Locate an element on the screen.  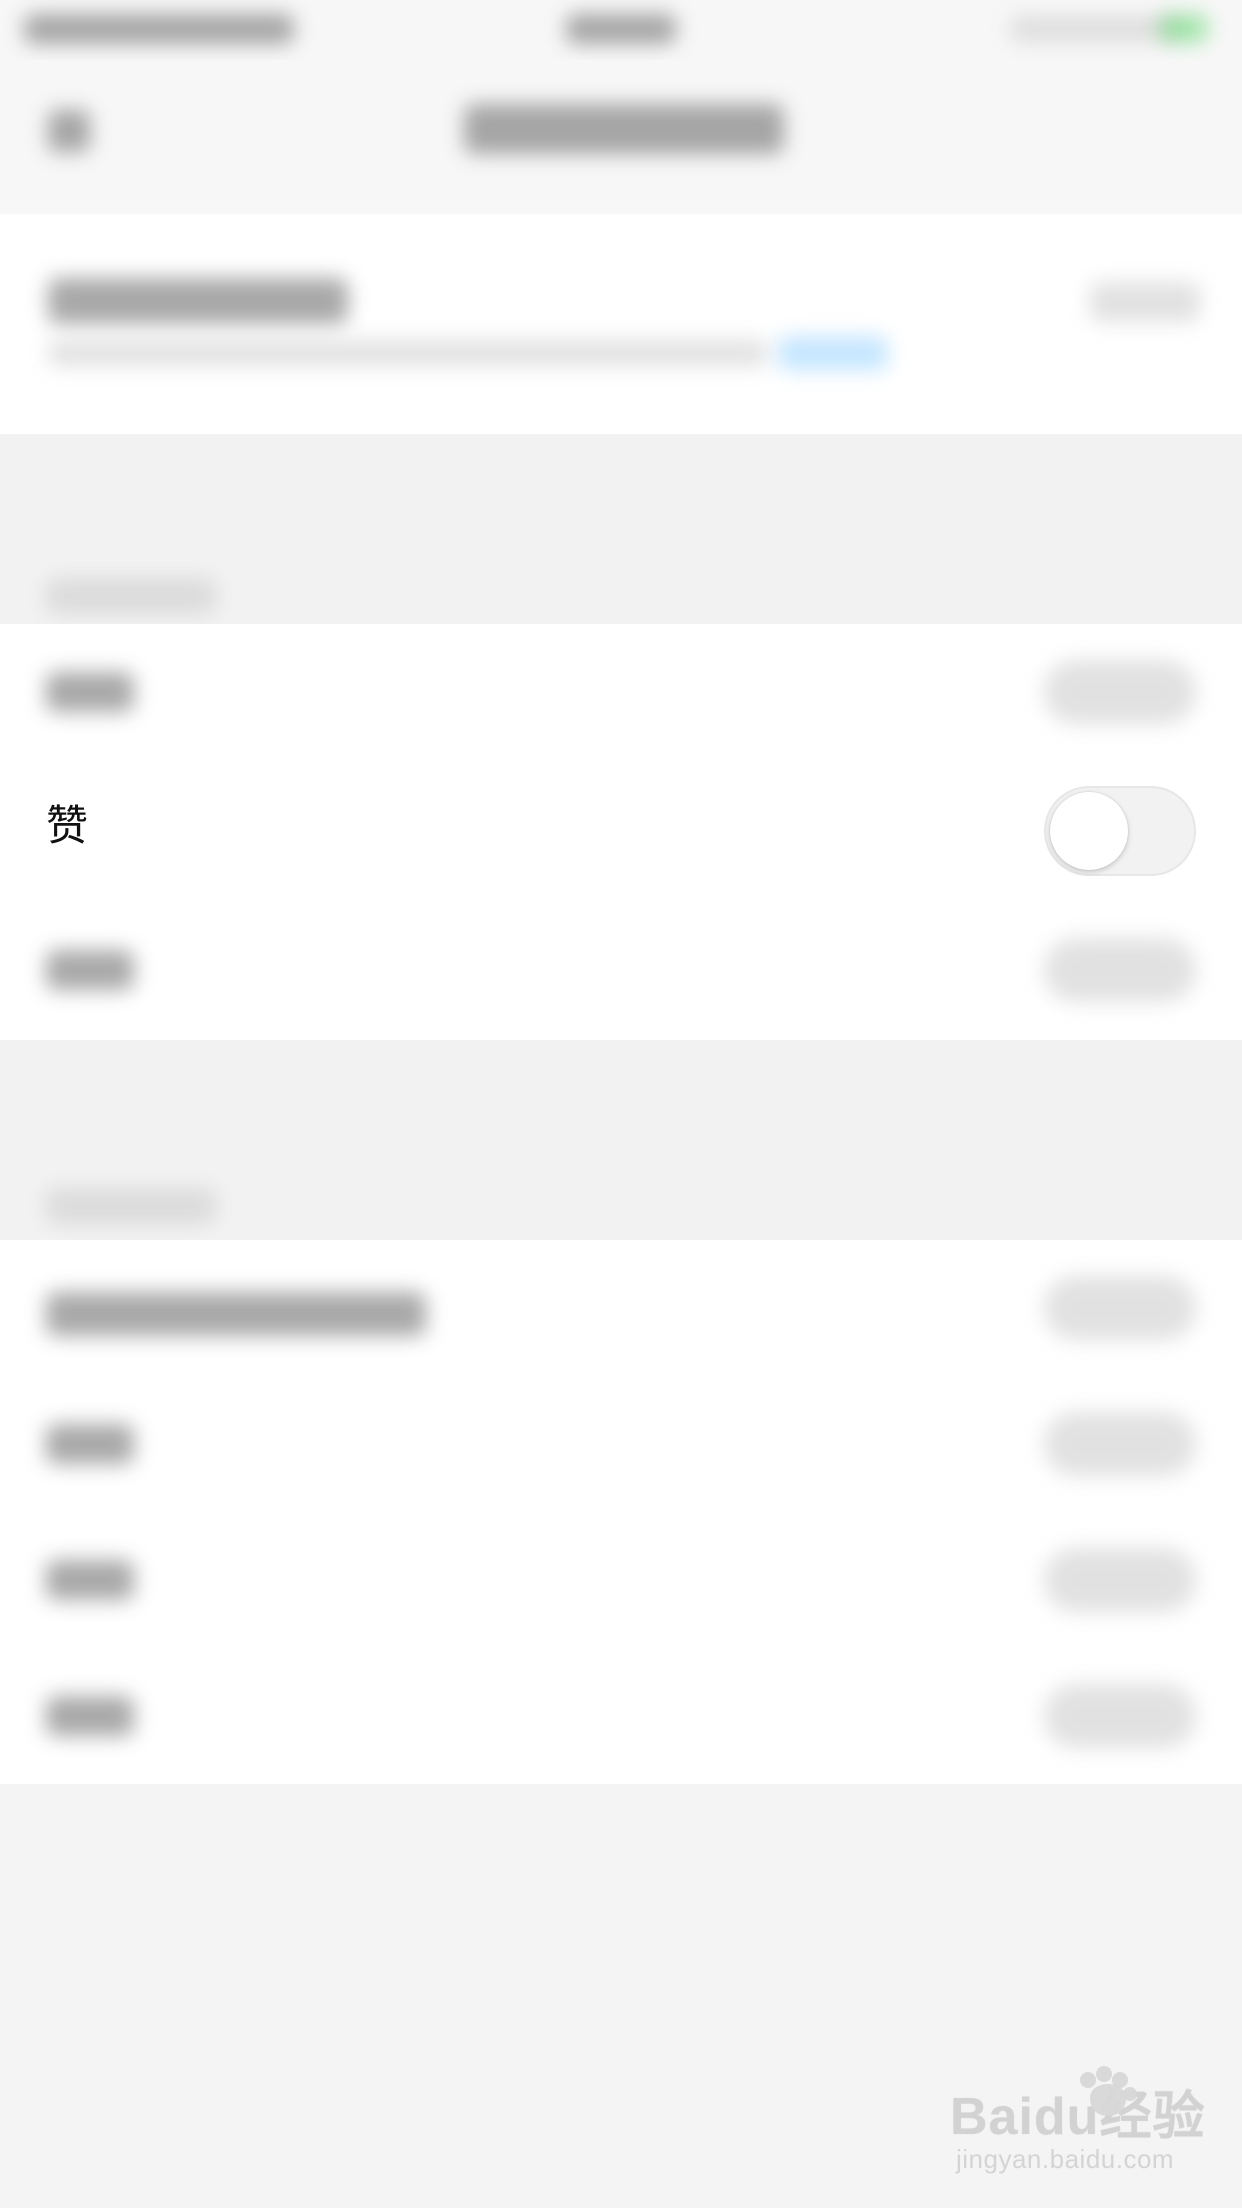
like-label: 赞 is located at coordinates (67, 825).